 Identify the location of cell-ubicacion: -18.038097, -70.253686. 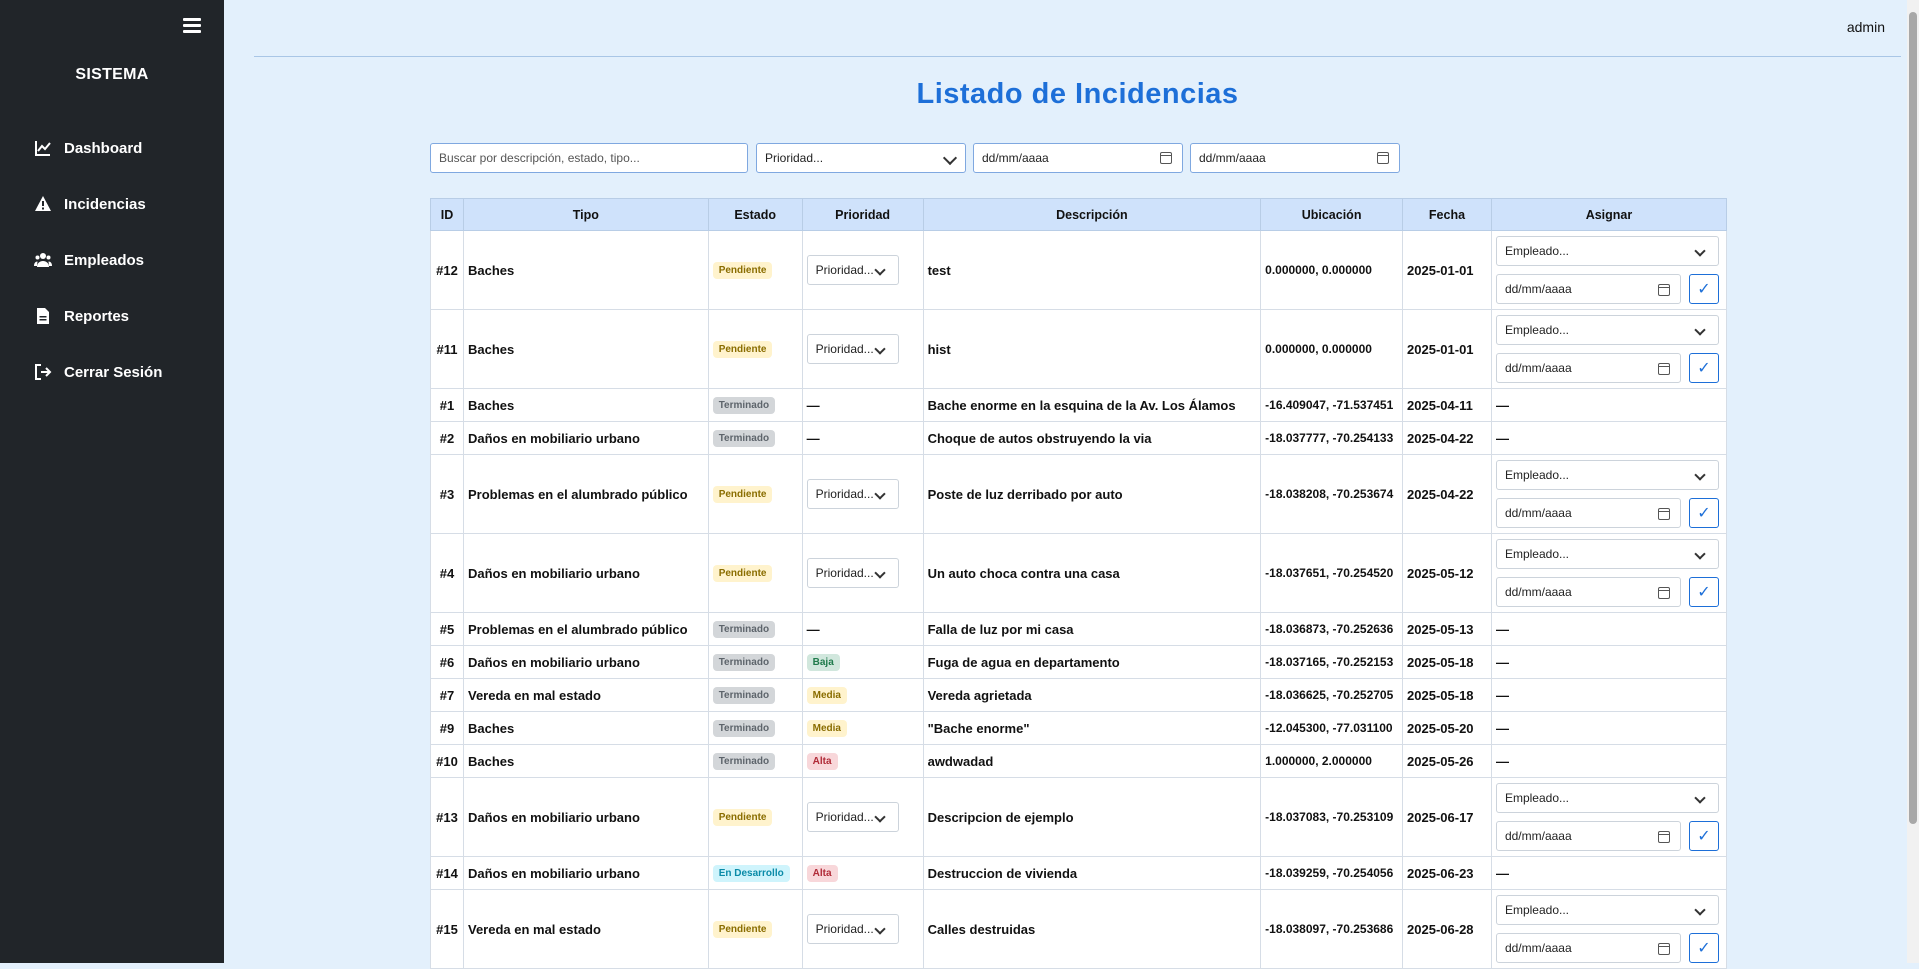
(1332, 929).